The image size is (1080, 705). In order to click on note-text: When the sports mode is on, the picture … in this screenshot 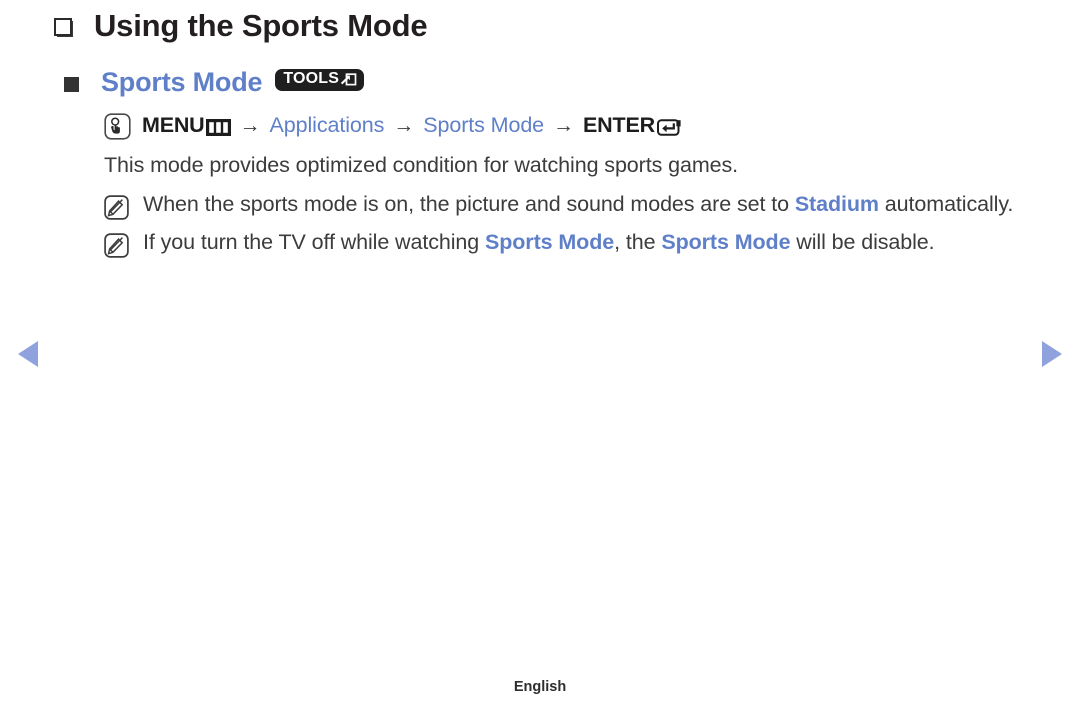, I will do `click(578, 204)`.